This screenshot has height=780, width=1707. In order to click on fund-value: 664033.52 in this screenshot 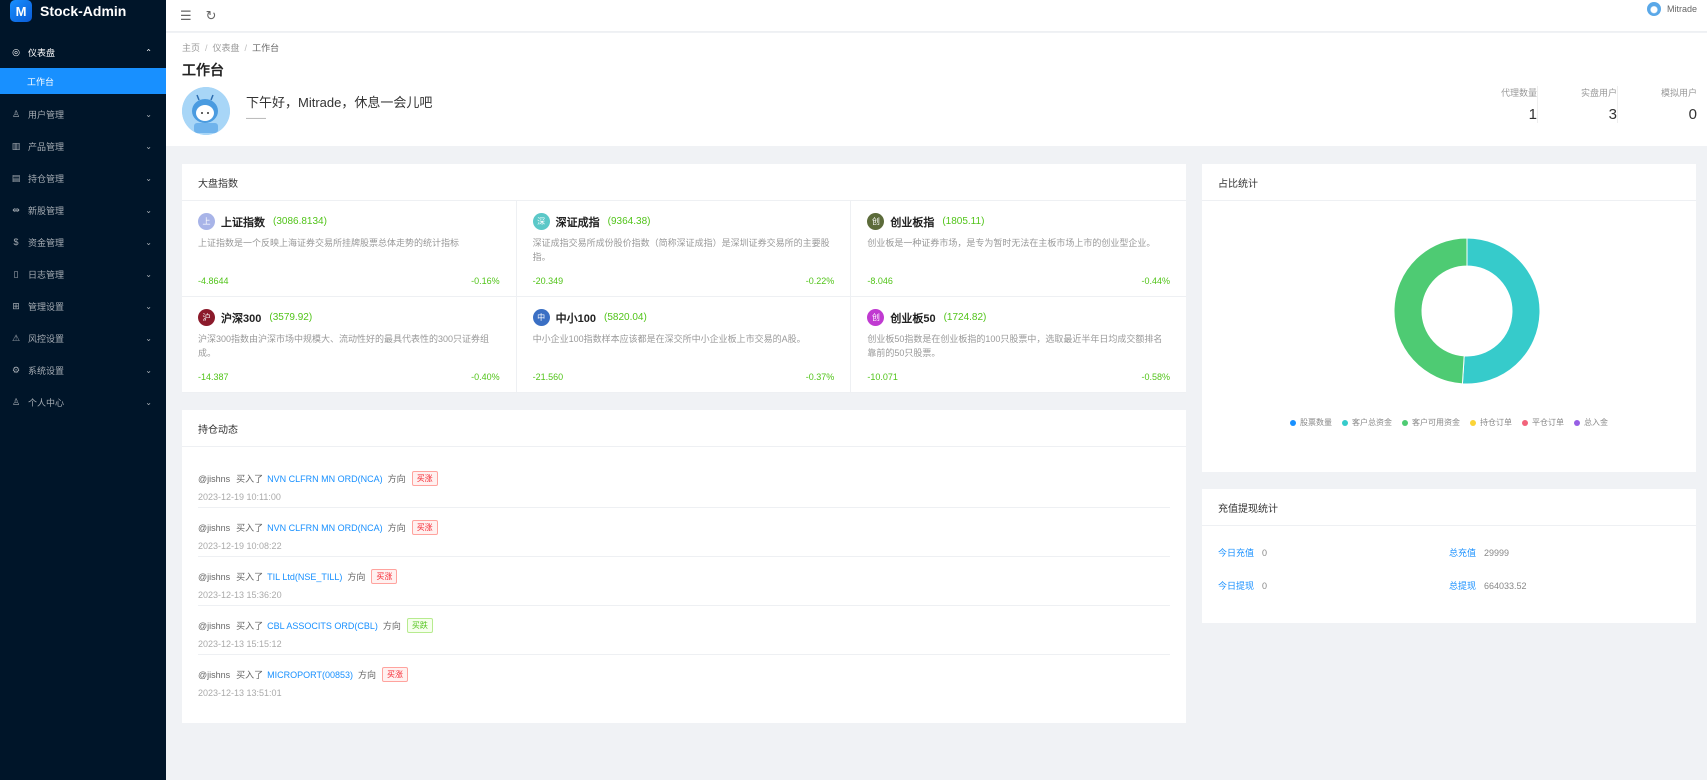, I will do `click(1505, 586)`.